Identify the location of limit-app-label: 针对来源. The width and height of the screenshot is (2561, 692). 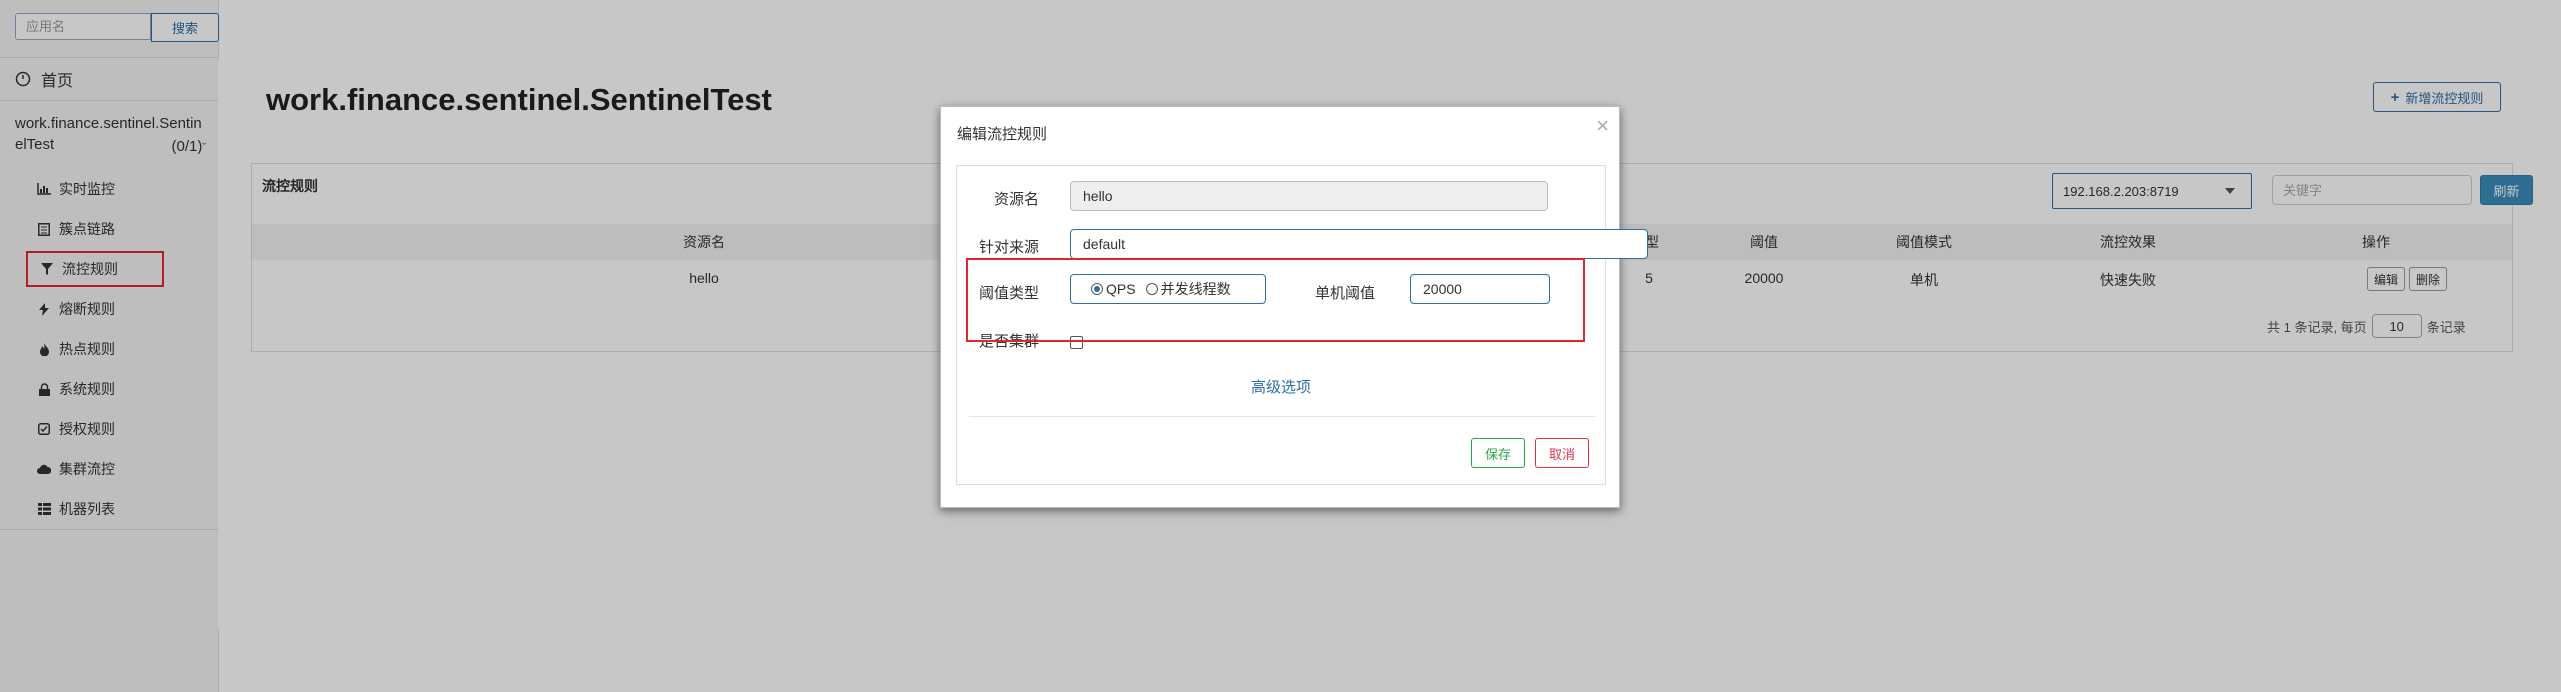
(1009, 247).